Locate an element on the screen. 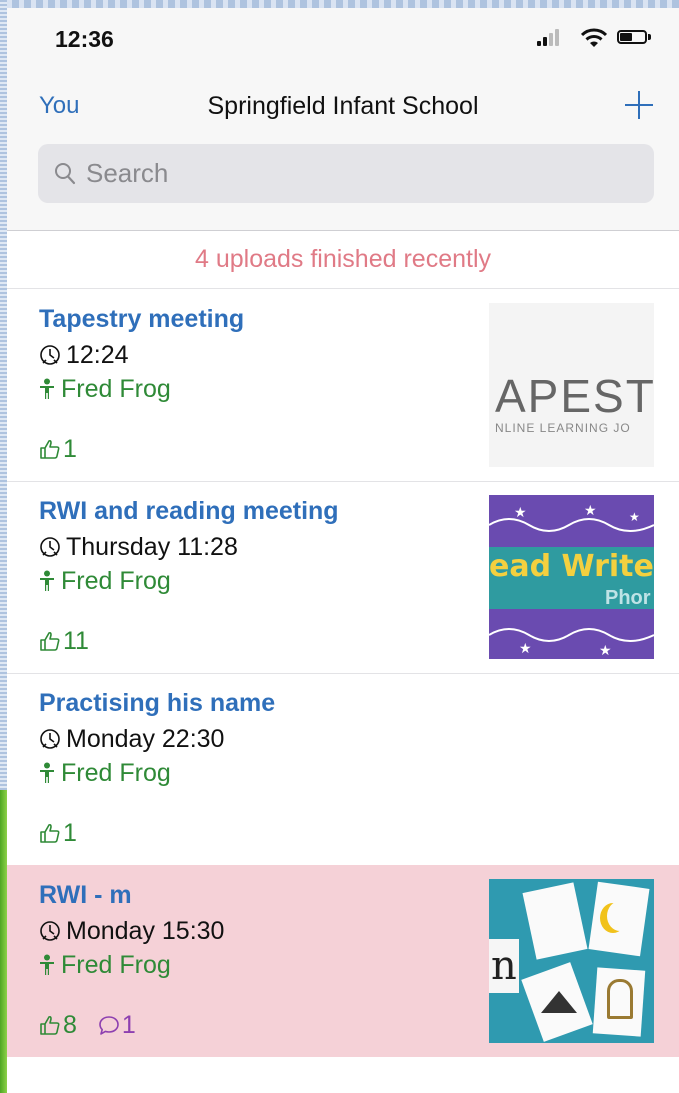 Image resolution: width=679 pixels, height=1093 pixels. comment-icon is located at coordinates (109, 1025).